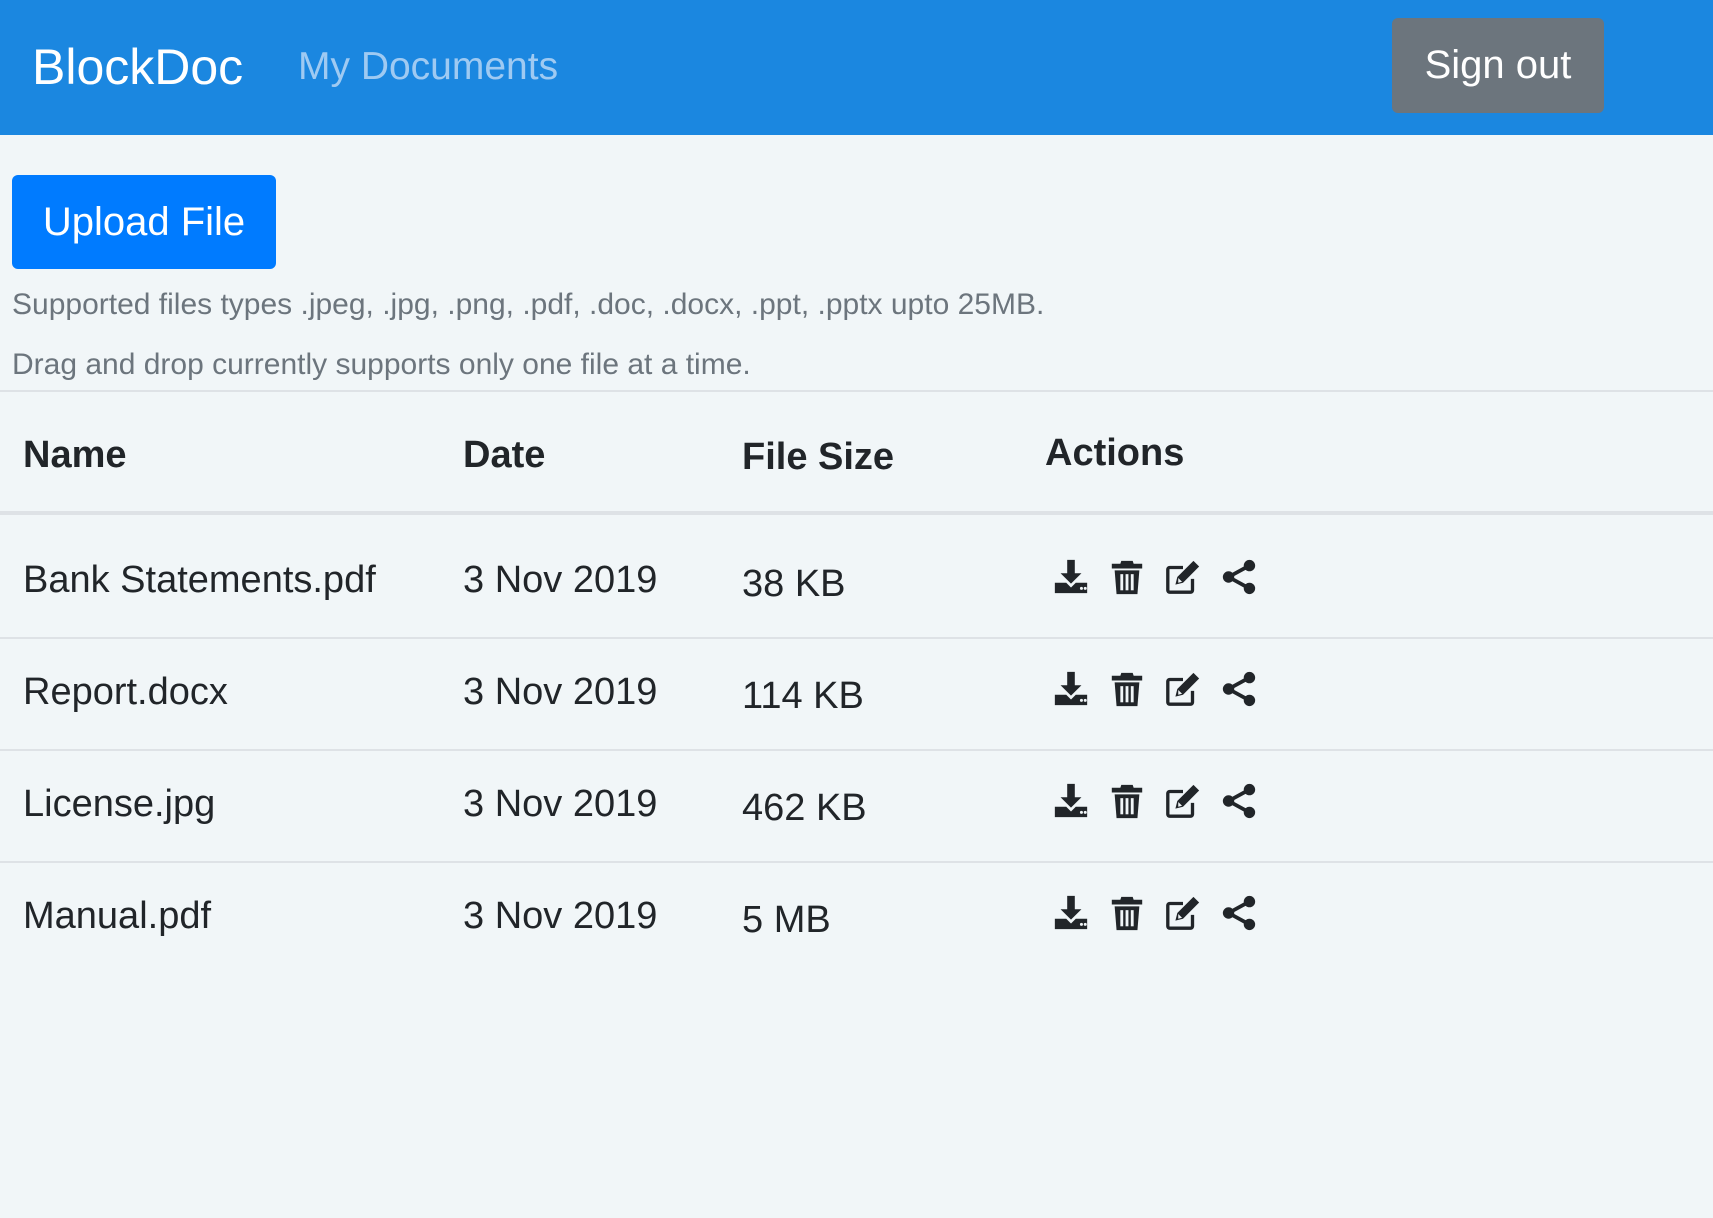  I want to click on header-date: Date, so click(504, 455).